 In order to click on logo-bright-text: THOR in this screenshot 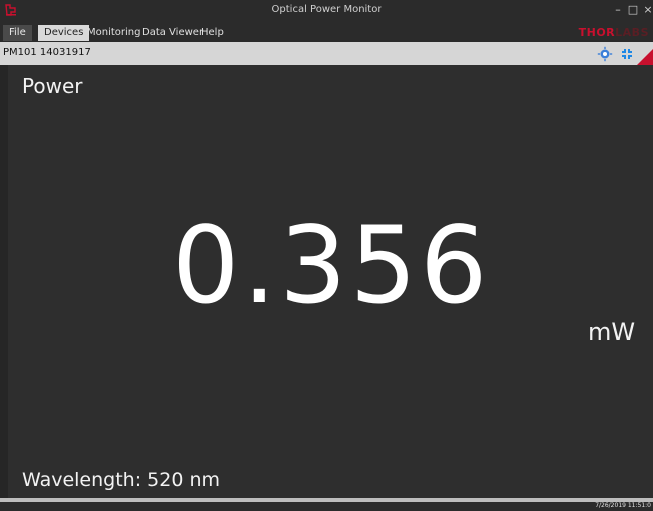, I will do `click(597, 32)`.